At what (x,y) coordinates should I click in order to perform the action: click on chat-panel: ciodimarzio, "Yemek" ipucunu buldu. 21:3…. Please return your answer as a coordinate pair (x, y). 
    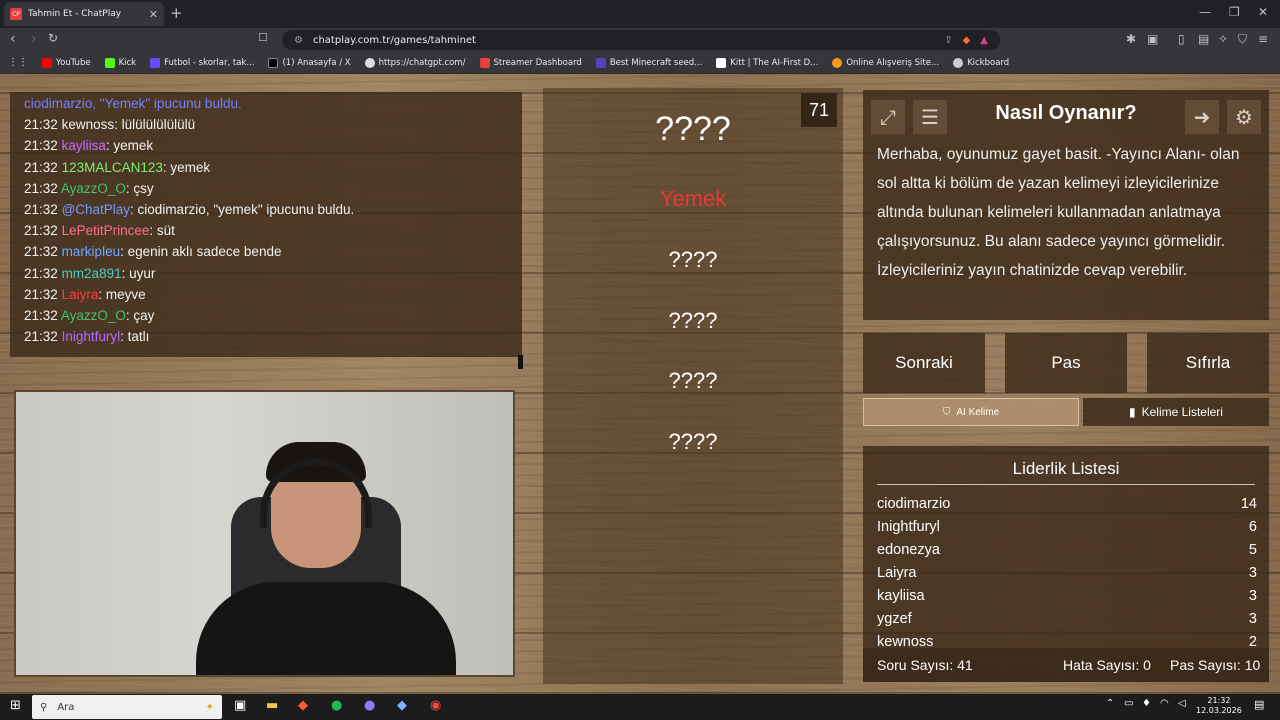
    Looking at the image, I should click on (266, 224).